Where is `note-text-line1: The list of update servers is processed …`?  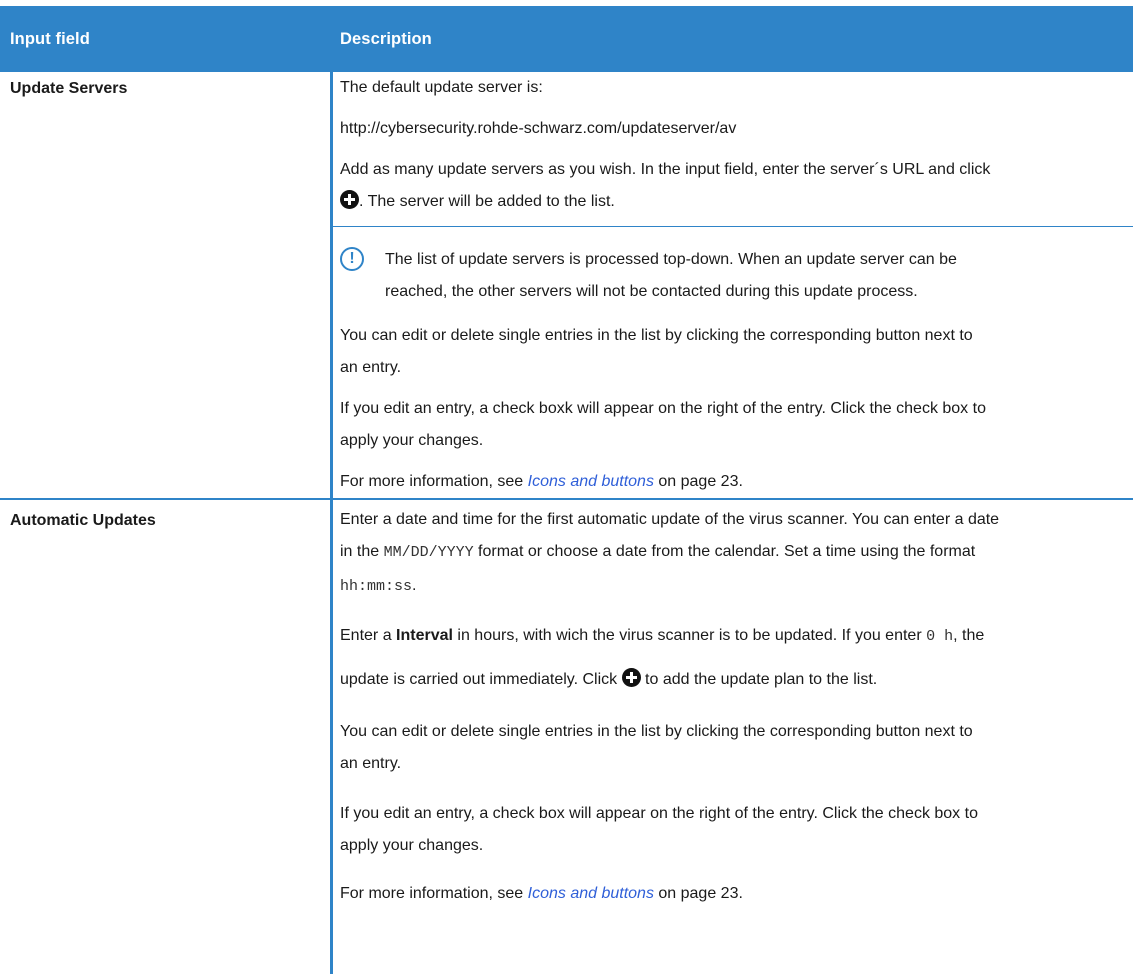 note-text-line1: The list of update servers is processed … is located at coordinates (671, 259).